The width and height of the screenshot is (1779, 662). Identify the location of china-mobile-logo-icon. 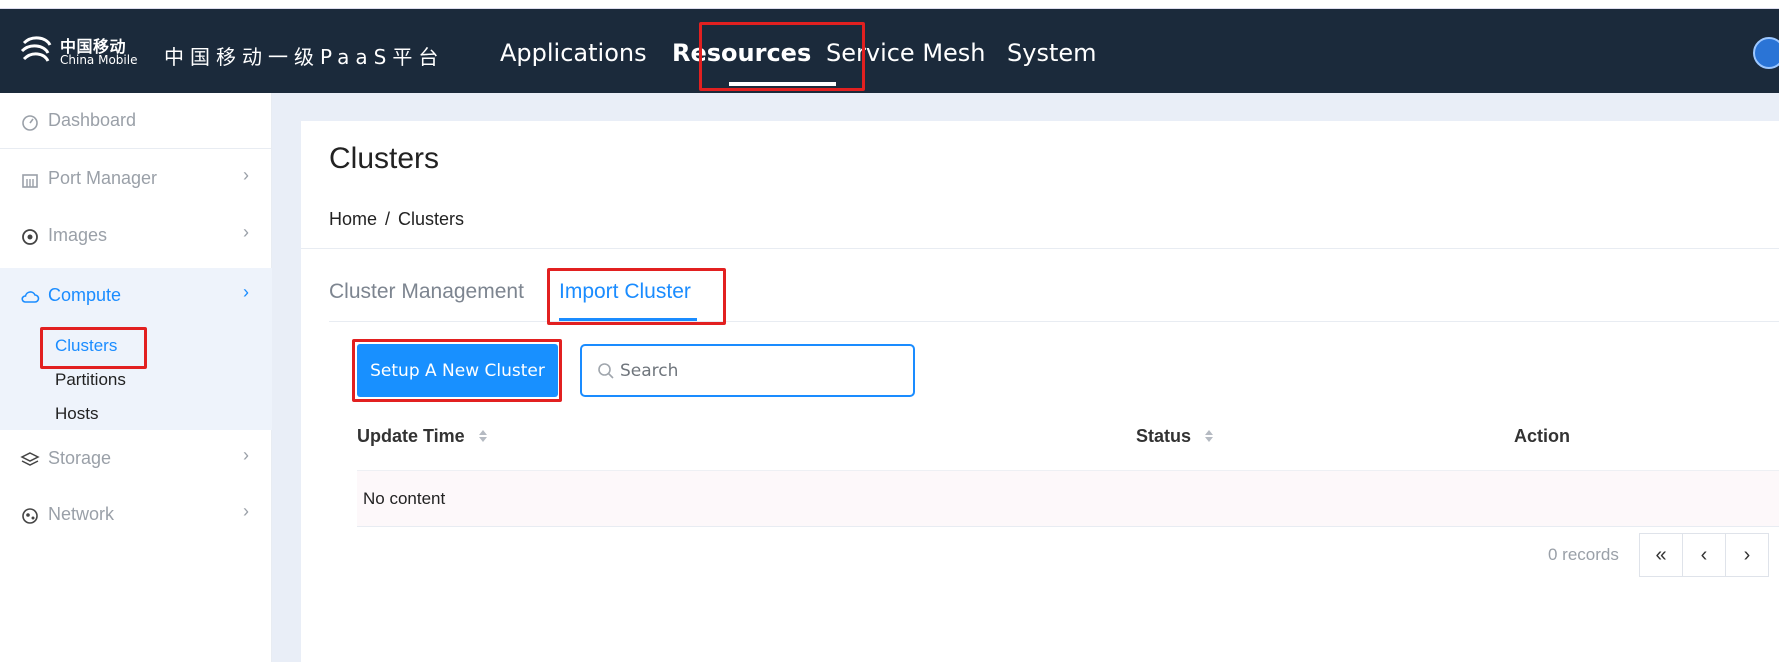
(36, 49).